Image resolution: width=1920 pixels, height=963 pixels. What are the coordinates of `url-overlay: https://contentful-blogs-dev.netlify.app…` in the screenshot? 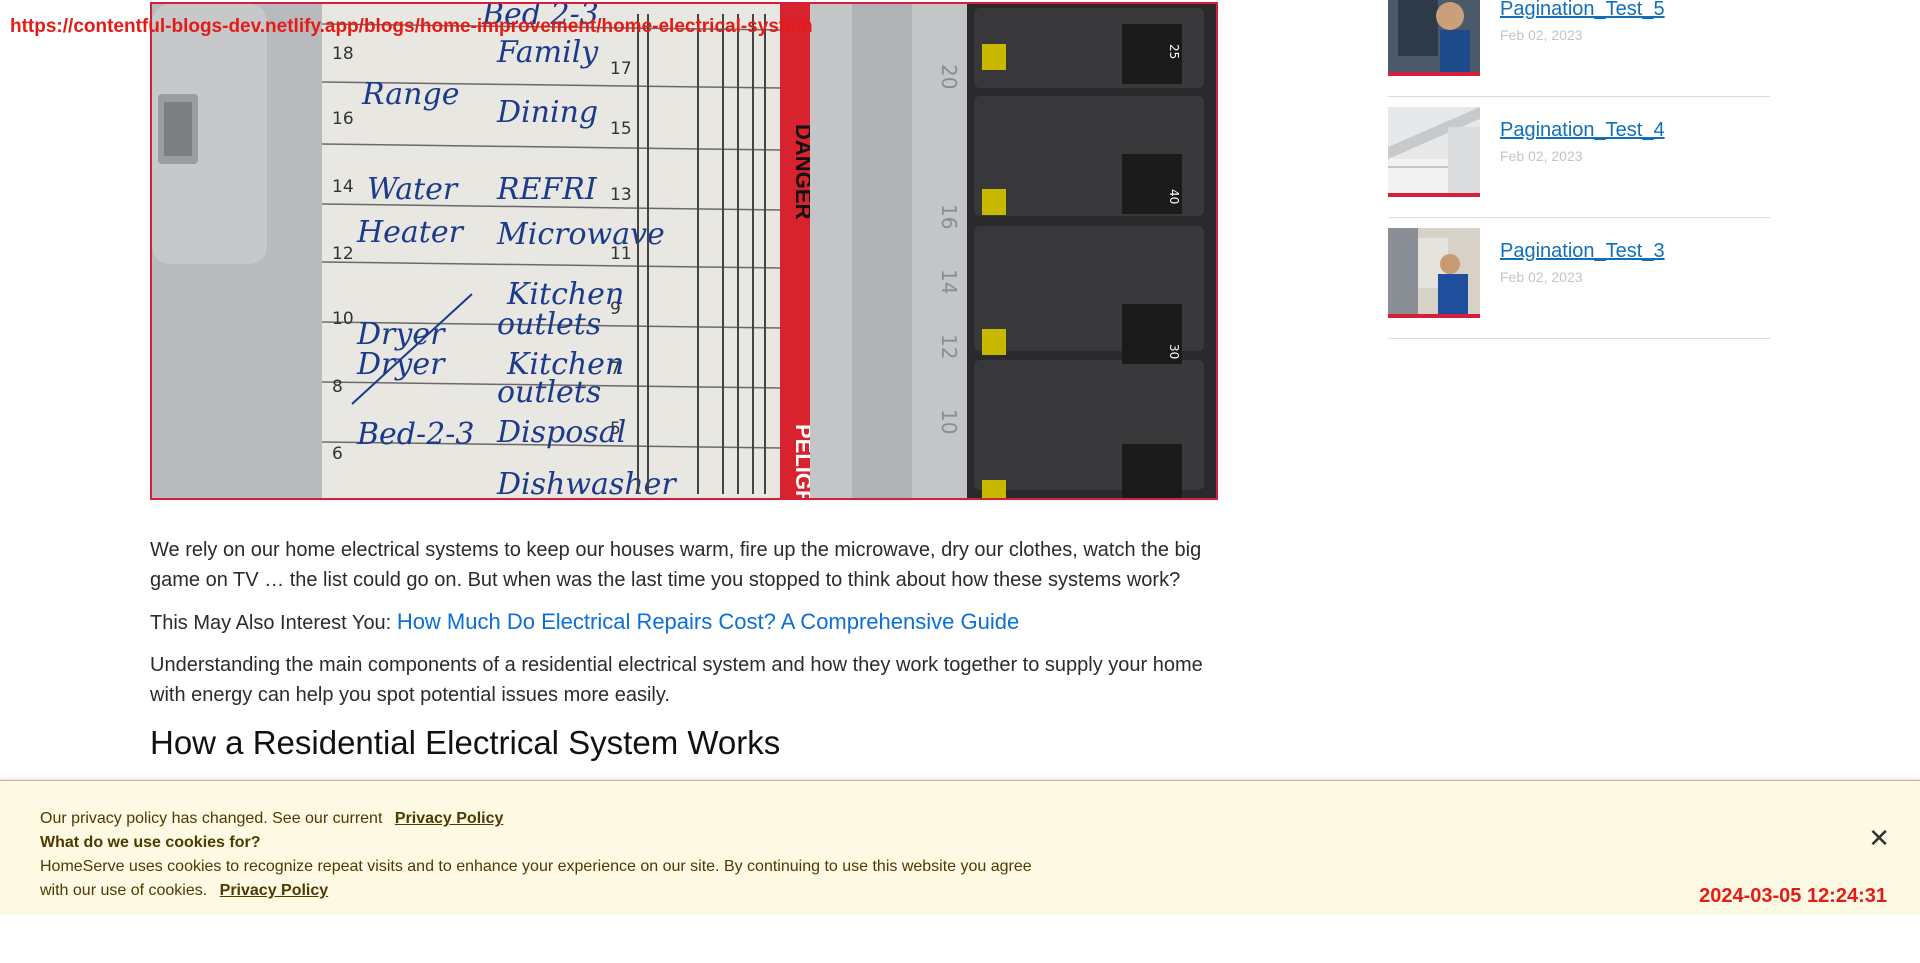 It's located at (411, 26).